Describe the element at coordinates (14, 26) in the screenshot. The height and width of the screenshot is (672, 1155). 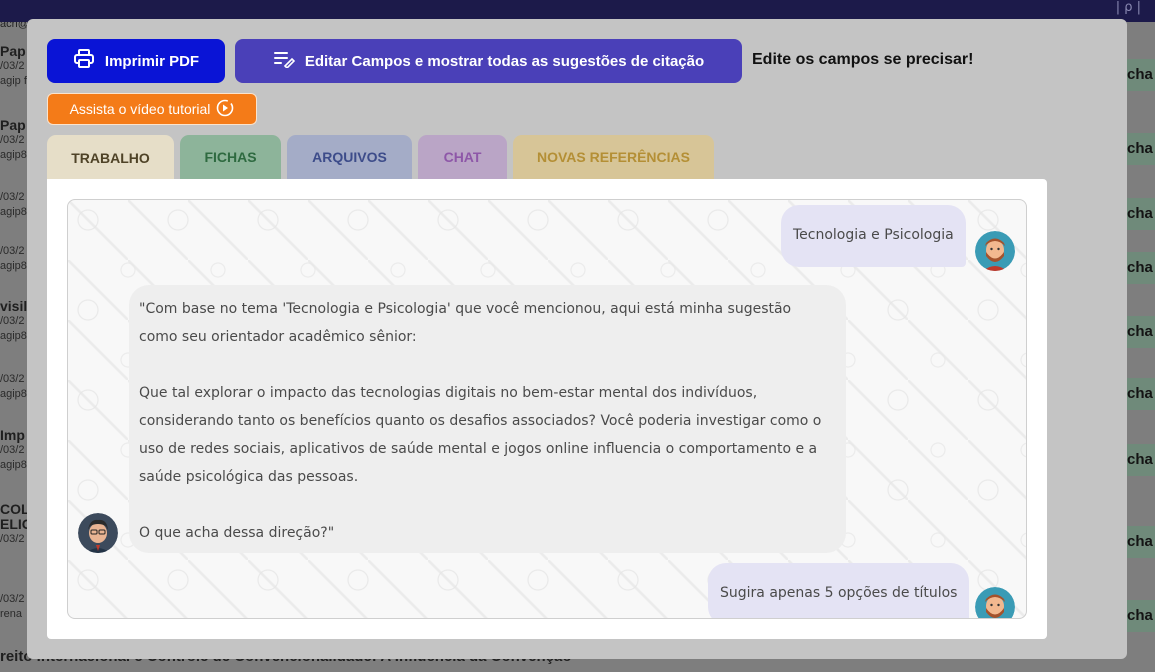
I see `background-email: acri@` at that location.